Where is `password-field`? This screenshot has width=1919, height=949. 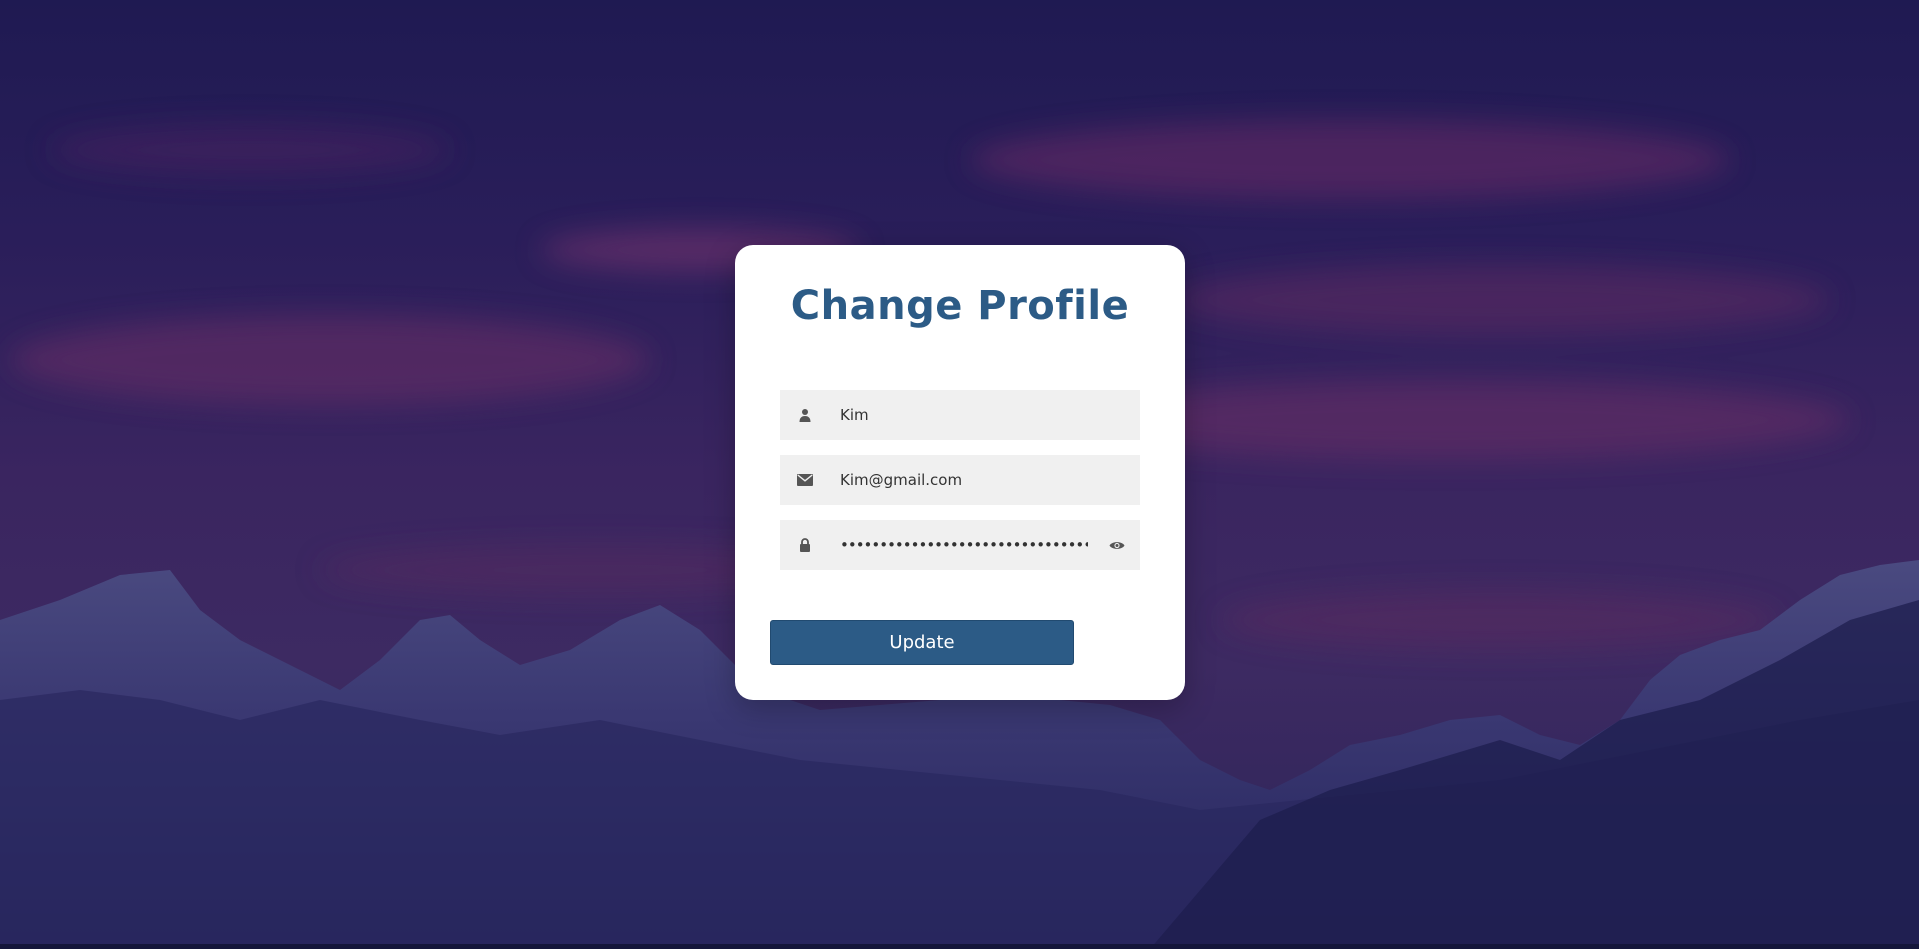 password-field is located at coordinates (960, 545).